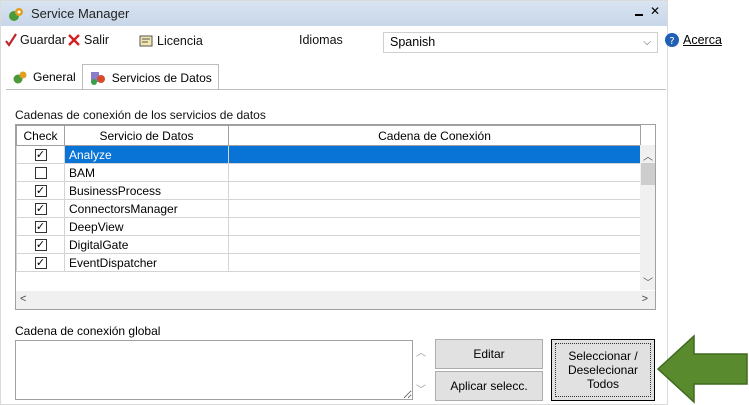  Describe the element at coordinates (146, 135) in the screenshot. I see `column-header-service: Servicio de Datos` at that location.